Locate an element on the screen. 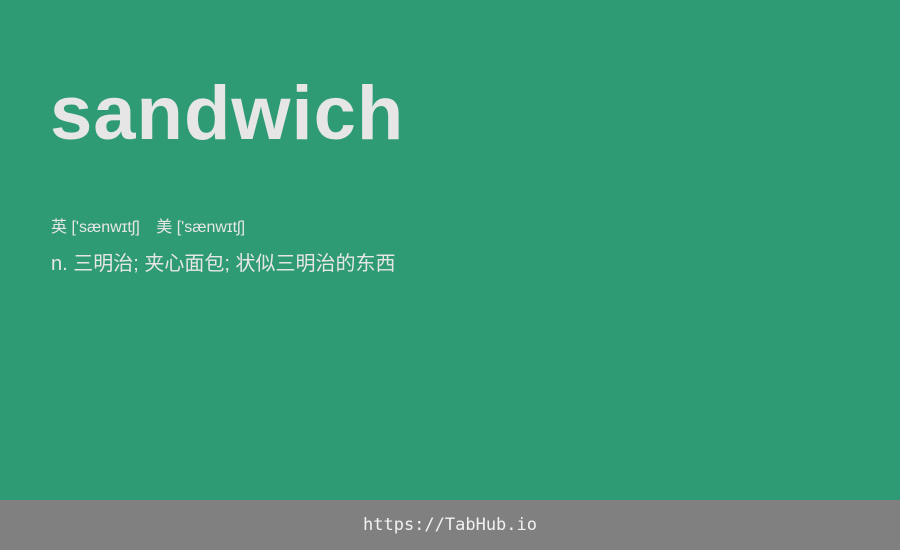 The width and height of the screenshot is (900, 550). uk-label: 英 is located at coordinates (59, 227).